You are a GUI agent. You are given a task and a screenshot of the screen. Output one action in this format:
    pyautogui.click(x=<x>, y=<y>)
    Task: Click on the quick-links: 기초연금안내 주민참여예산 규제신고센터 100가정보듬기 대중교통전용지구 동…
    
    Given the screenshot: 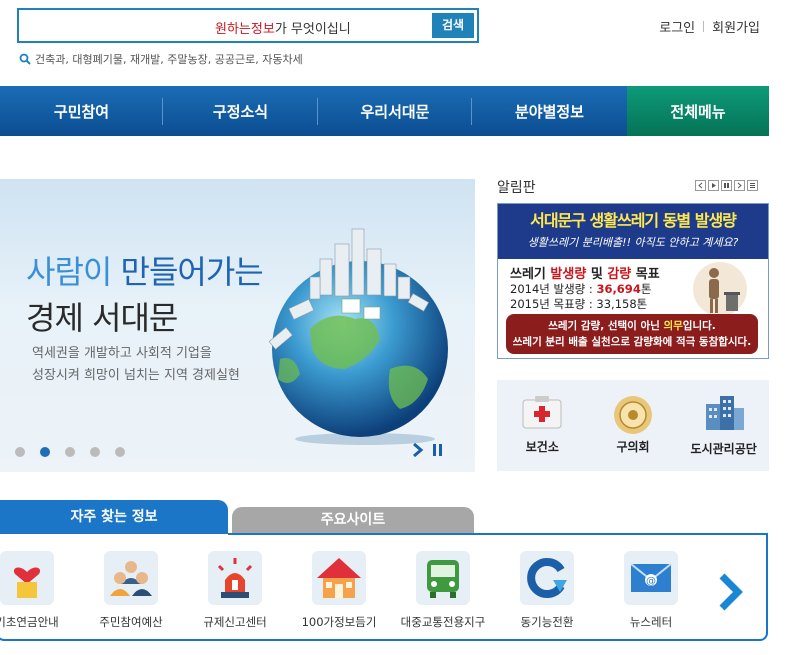 What is the action you would take?
    pyautogui.click(x=355, y=591)
    